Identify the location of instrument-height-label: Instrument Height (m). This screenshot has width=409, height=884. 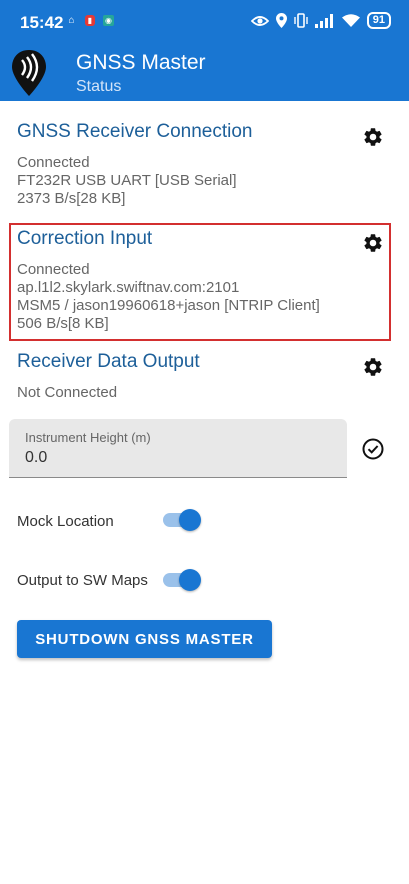
(88, 437).